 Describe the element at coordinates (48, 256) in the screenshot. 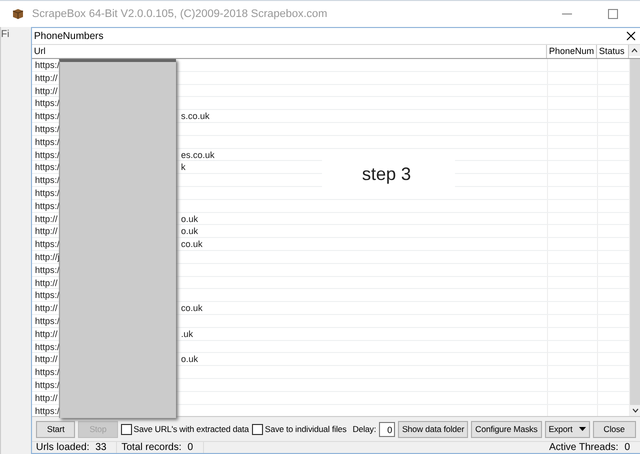

I see `table-cell-text: http://j` at that location.